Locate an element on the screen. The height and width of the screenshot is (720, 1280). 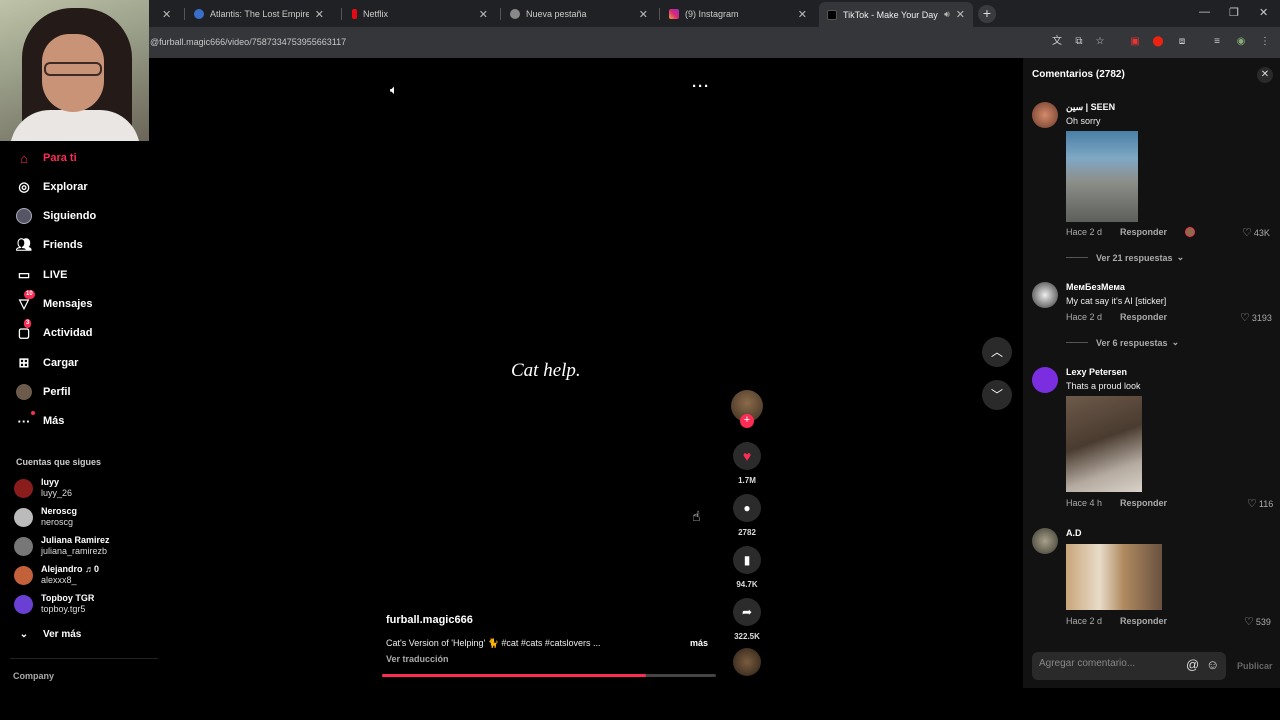
comment-like: ♡ 539 is located at coordinates (1257, 621).